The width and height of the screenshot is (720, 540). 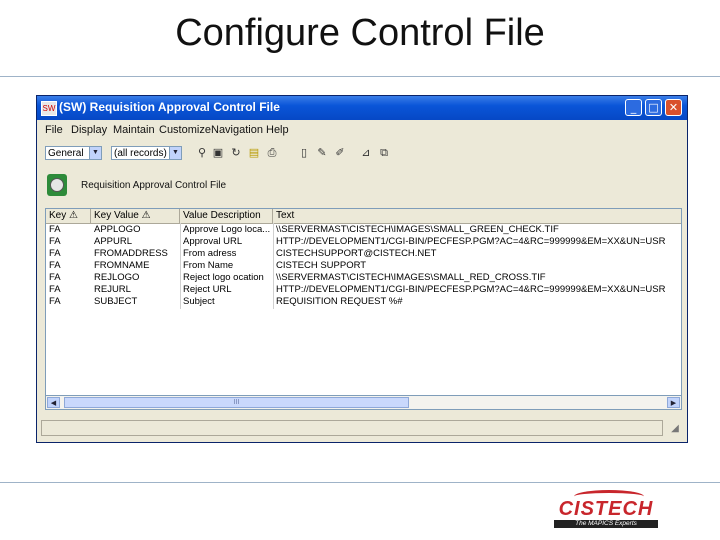 I want to click on table-cell: CISTECH SUPPORT, so click(x=321, y=265).